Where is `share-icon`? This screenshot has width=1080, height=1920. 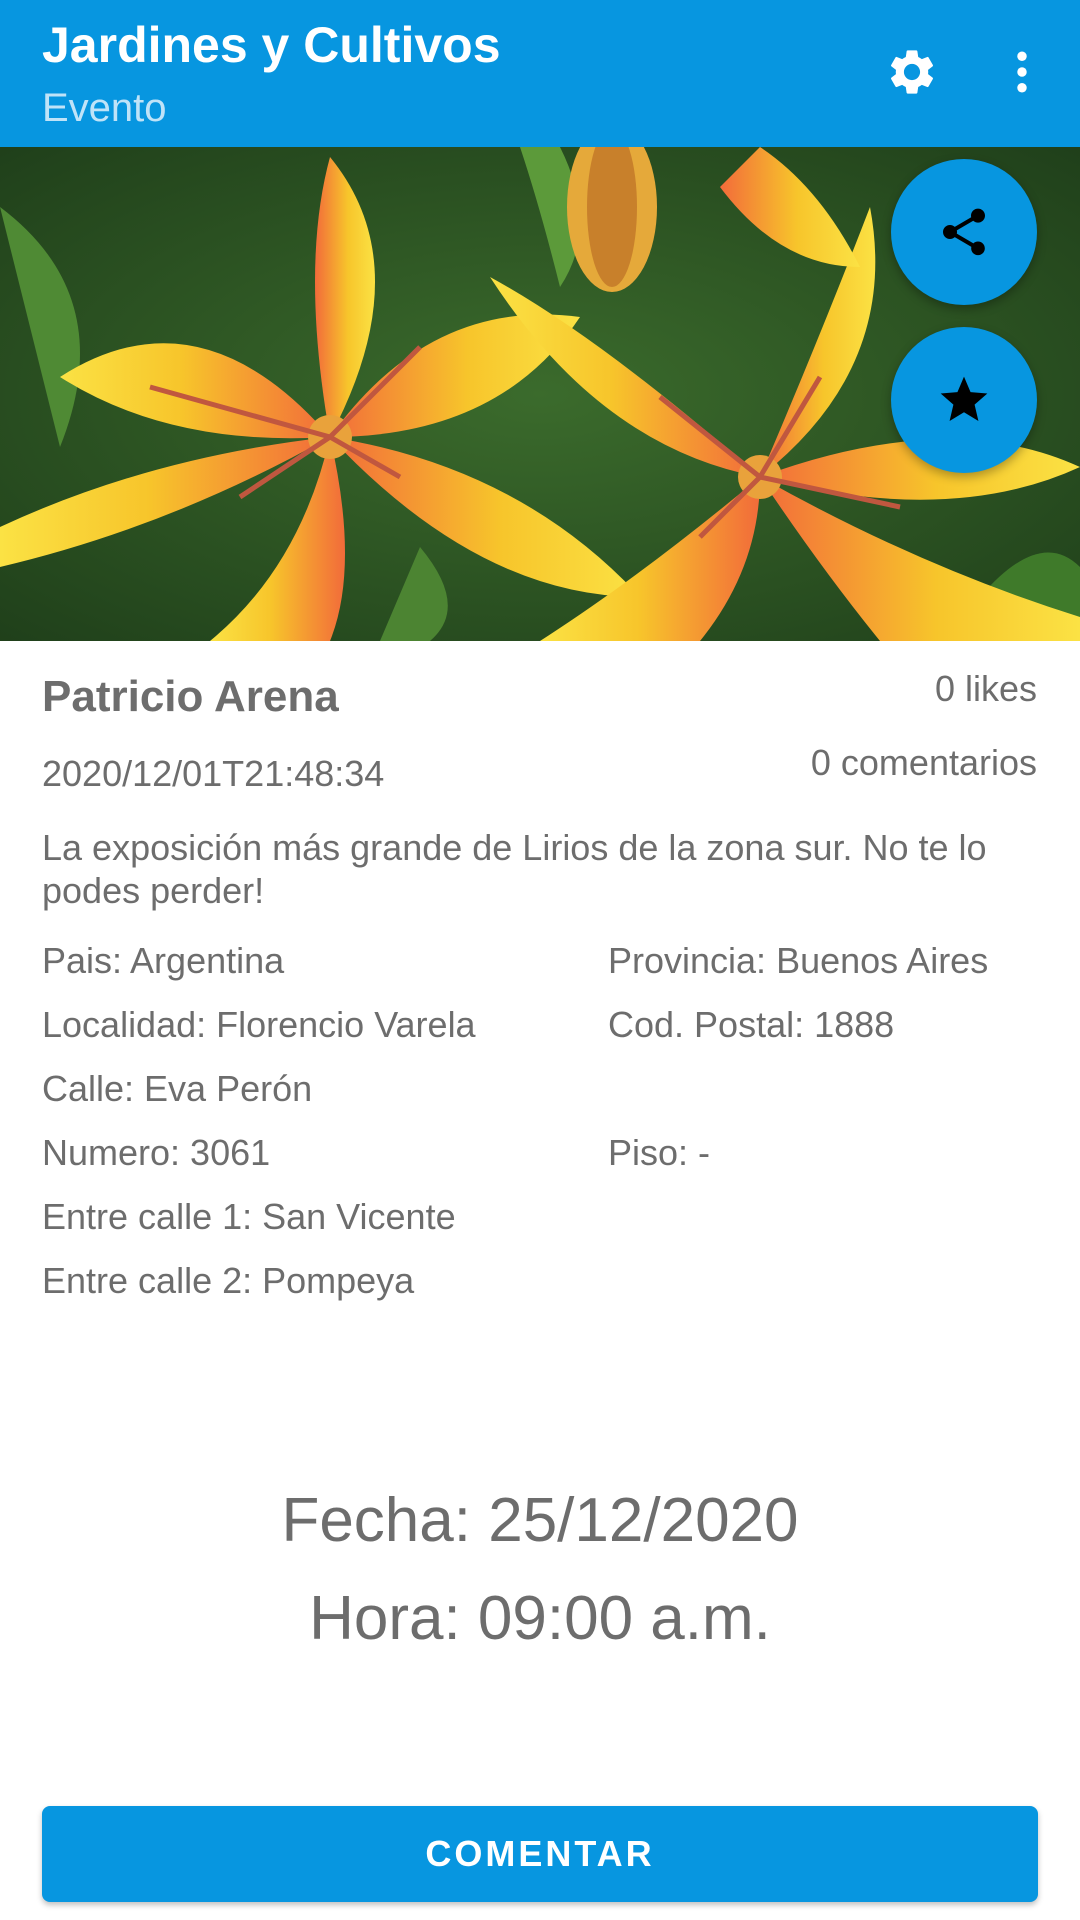
share-icon is located at coordinates (964, 232).